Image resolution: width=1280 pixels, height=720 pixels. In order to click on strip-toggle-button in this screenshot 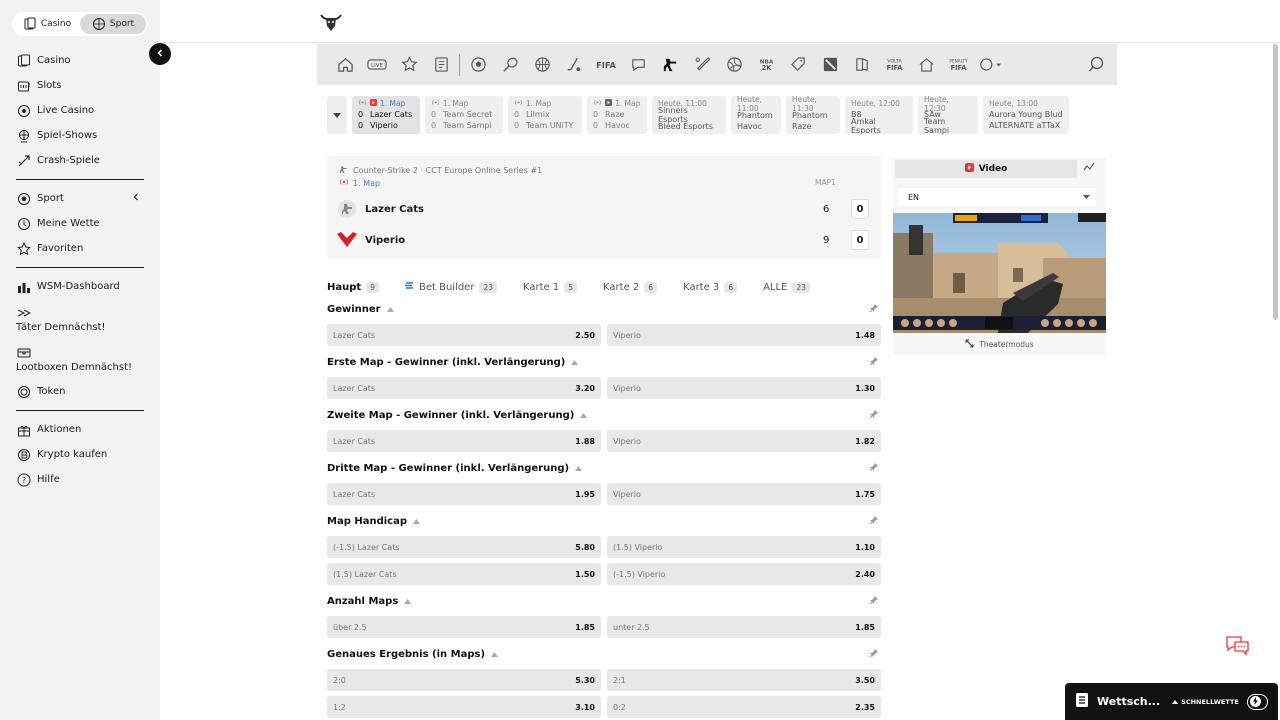, I will do `click(337, 115)`.